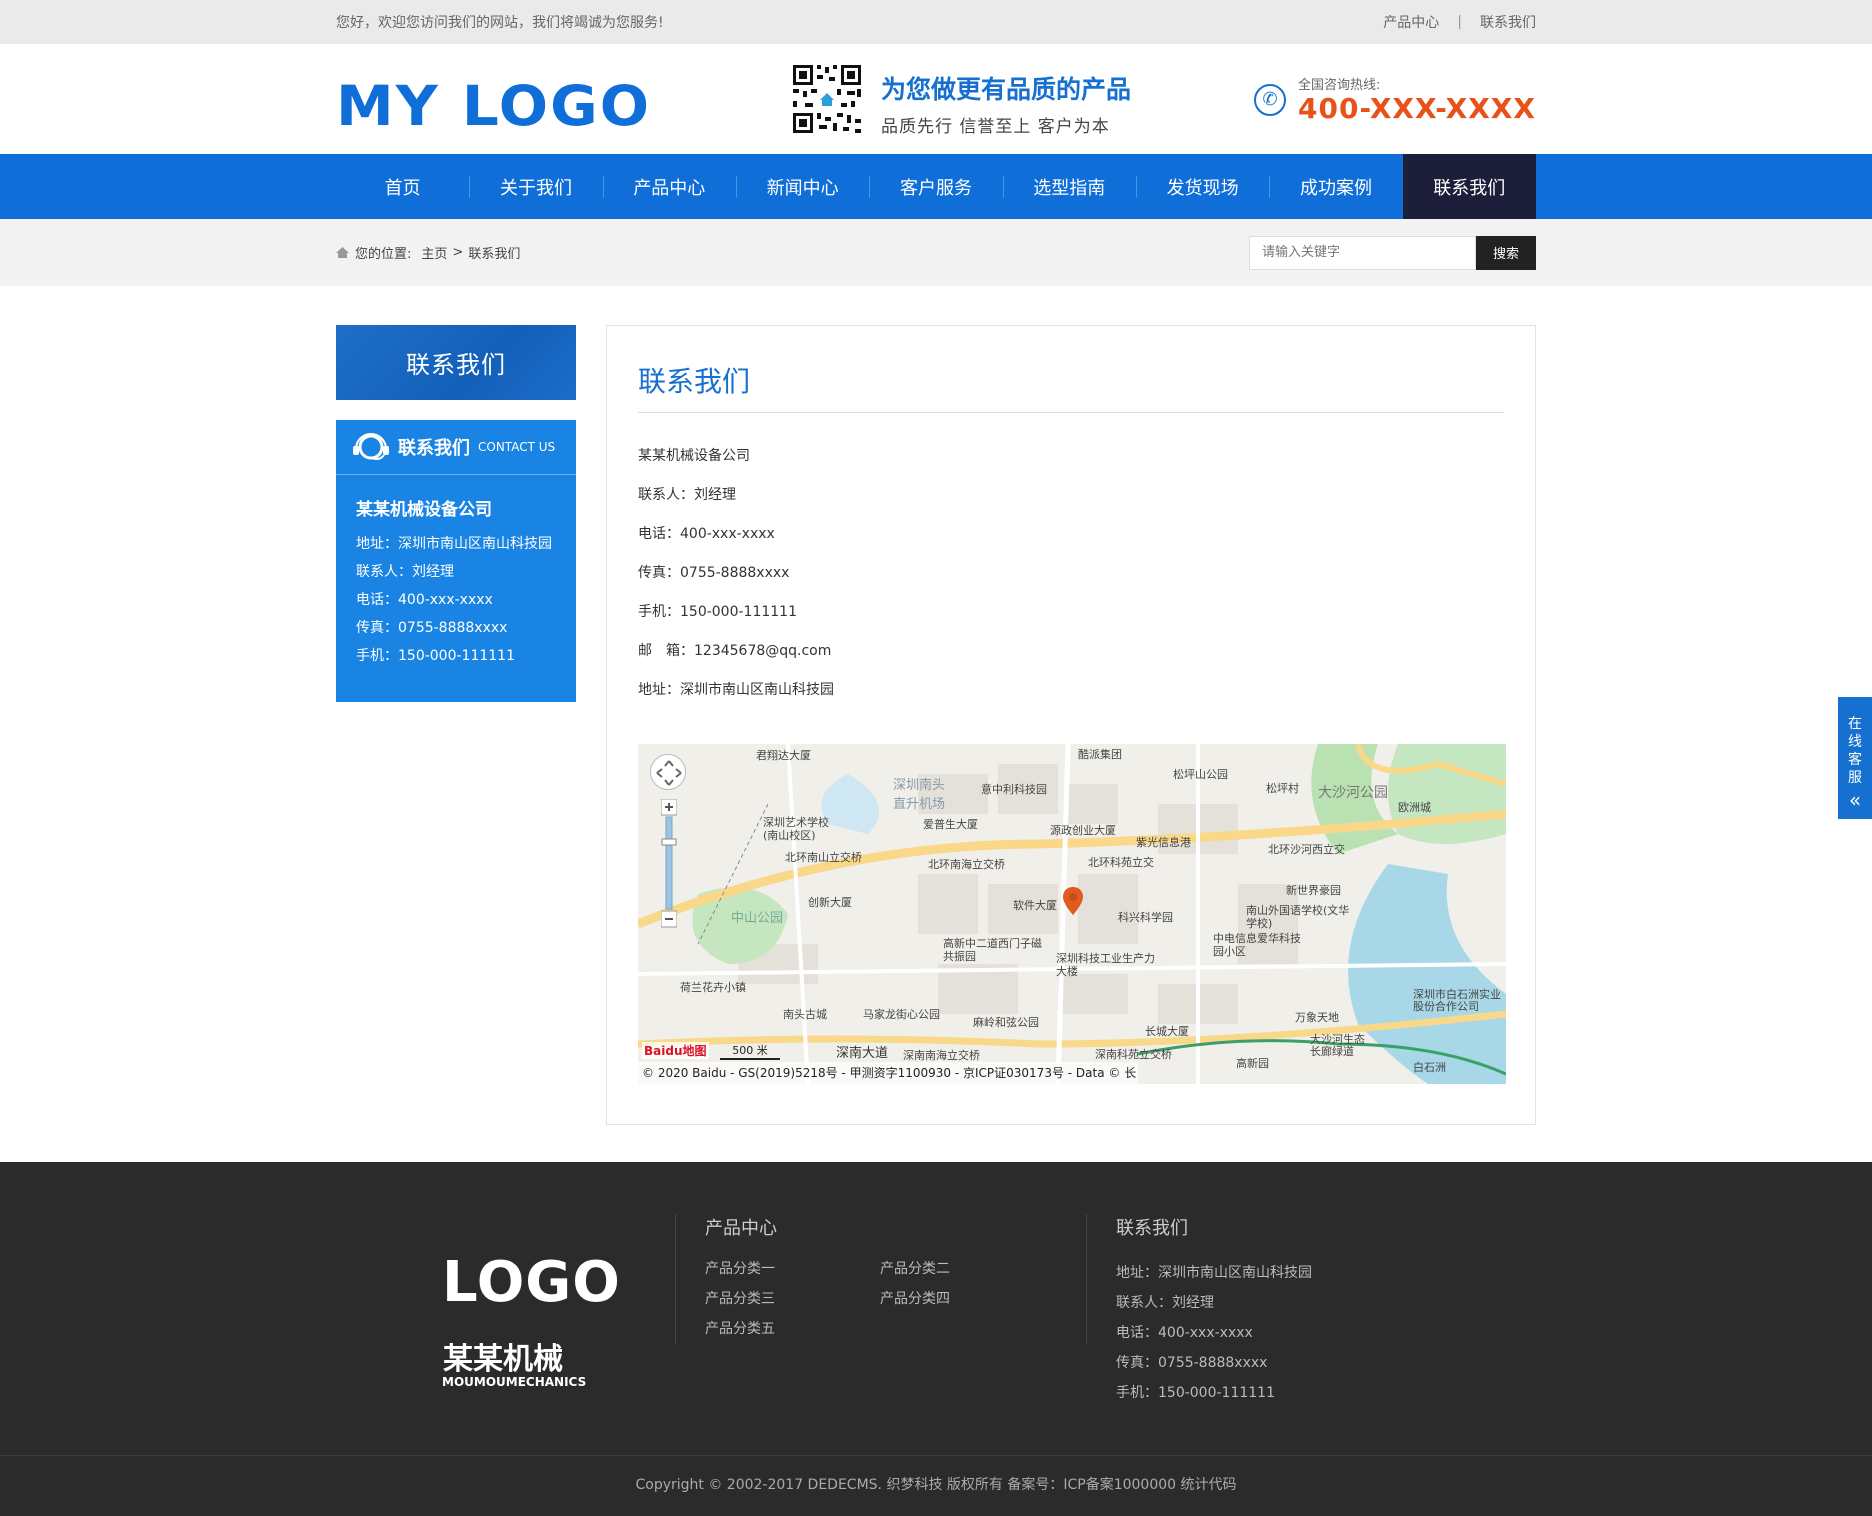  I want to click on title-divider, so click(1071, 412).